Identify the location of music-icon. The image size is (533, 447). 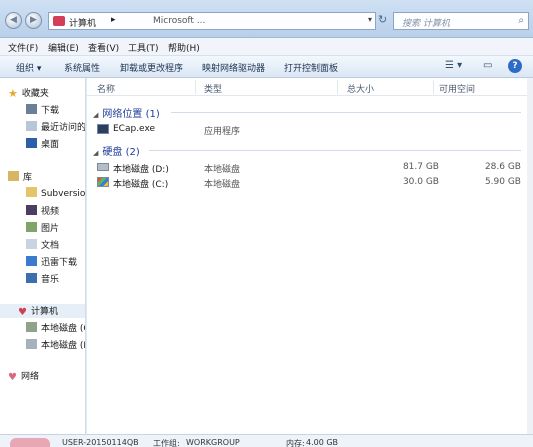
(31, 278).